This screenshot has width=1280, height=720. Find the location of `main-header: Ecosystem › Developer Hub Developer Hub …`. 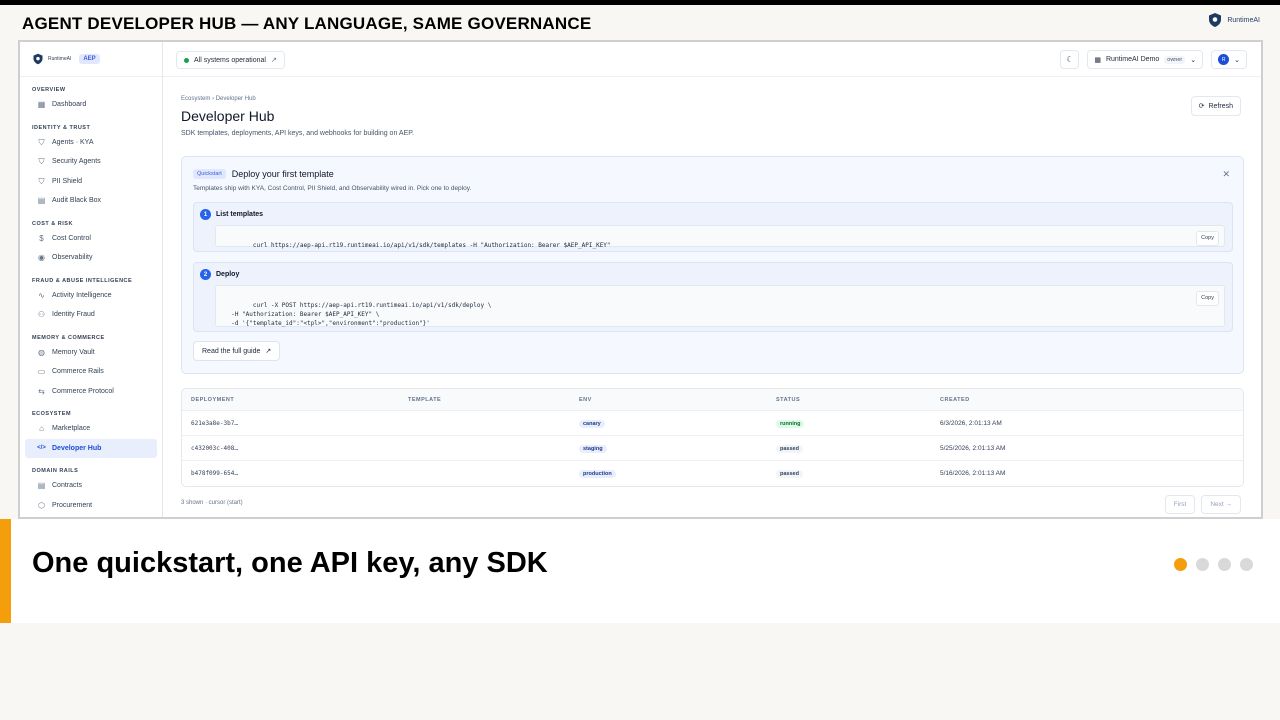

main-header: Ecosystem › Developer Hub Developer Hub … is located at coordinates (711, 116).